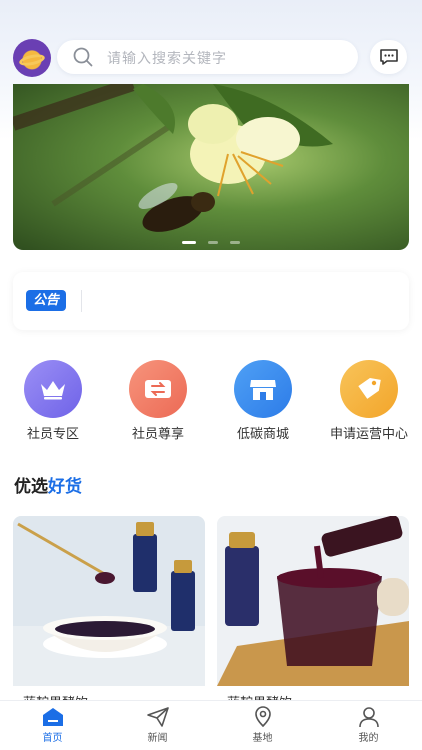 This screenshot has width=422, height=750. What do you see at coordinates (263, 402) in the screenshot?
I see `feature-low-carbon-mall: 低碳商城` at bounding box center [263, 402].